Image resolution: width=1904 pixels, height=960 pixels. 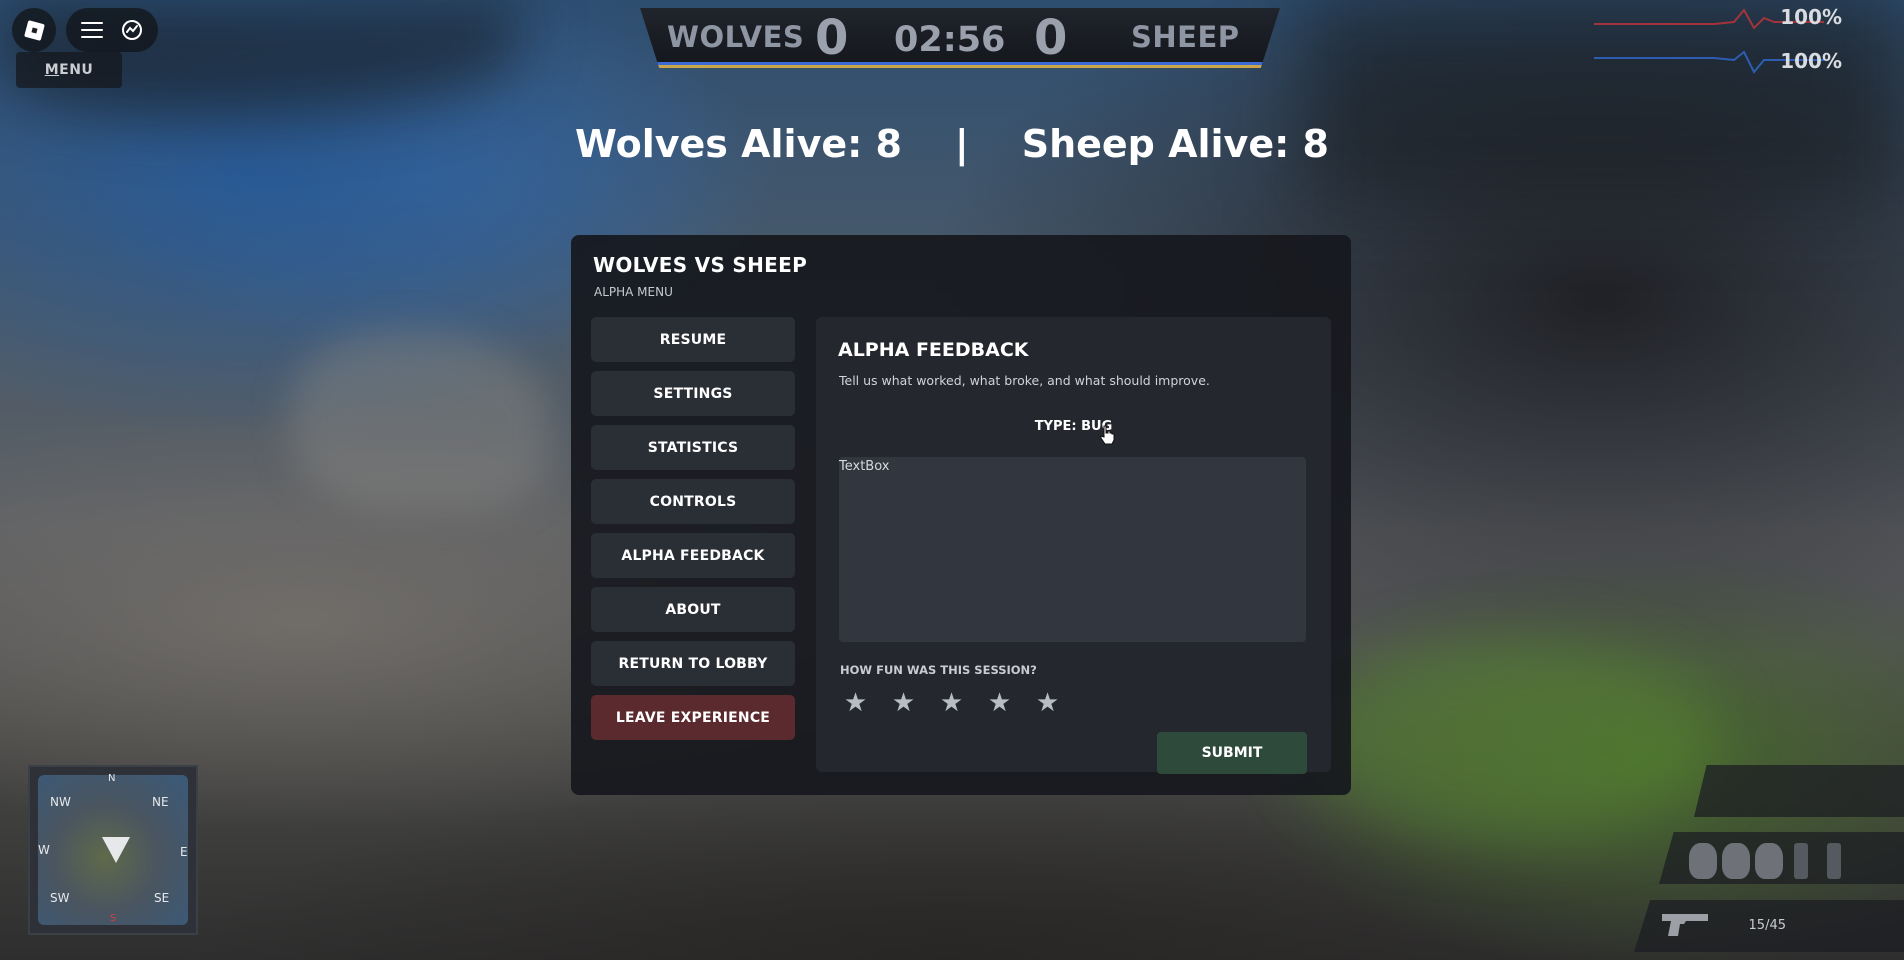 What do you see at coordinates (736, 36) in the screenshot?
I see `team-left-name: WOLVES` at bounding box center [736, 36].